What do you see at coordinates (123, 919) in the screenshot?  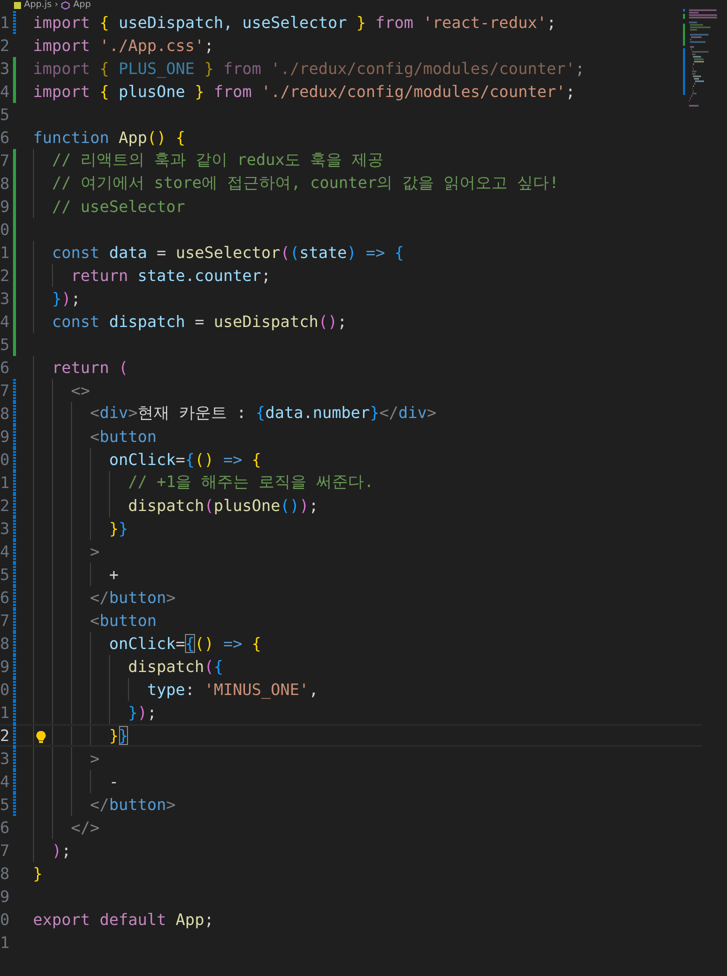 I see `code-line: export default App;` at bounding box center [123, 919].